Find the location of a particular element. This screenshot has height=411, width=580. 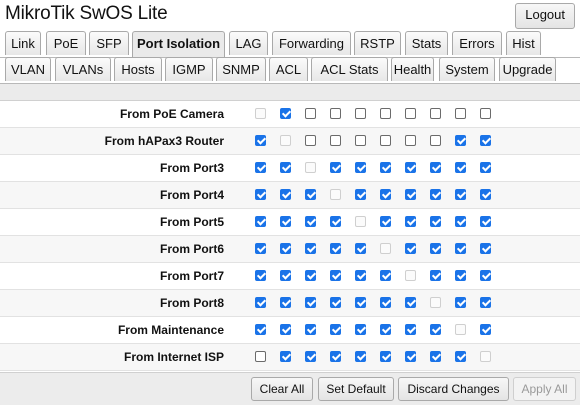

apply-all-button: Apply All is located at coordinates (544, 389).